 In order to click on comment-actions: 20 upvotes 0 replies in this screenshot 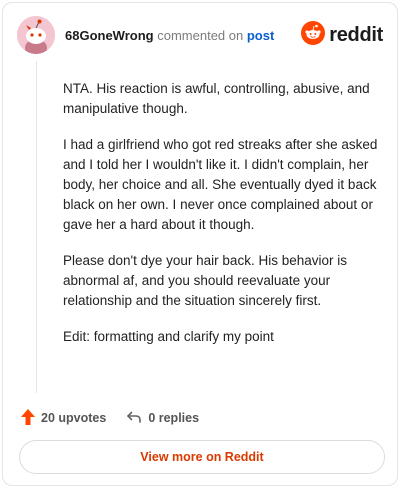, I will do `click(110, 418)`.